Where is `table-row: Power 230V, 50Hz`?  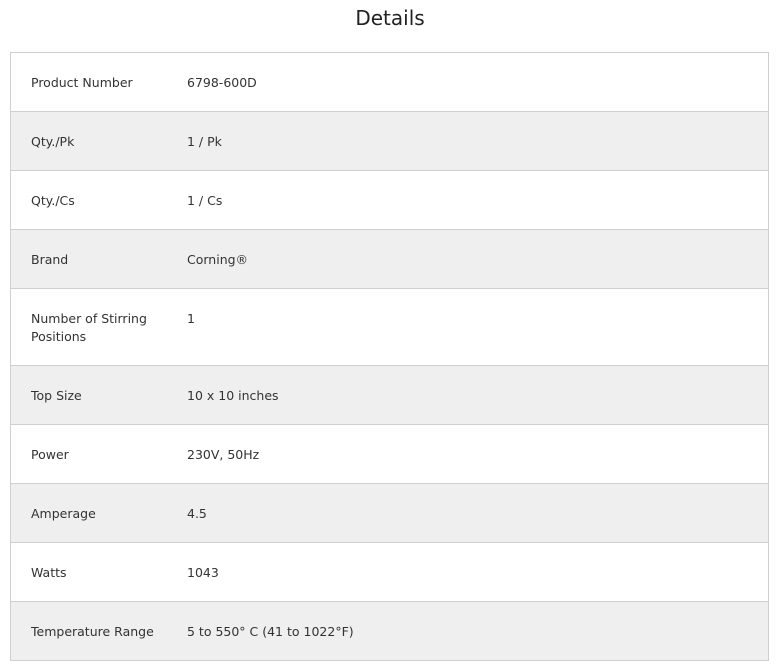 table-row: Power 230V, 50Hz is located at coordinates (389, 454).